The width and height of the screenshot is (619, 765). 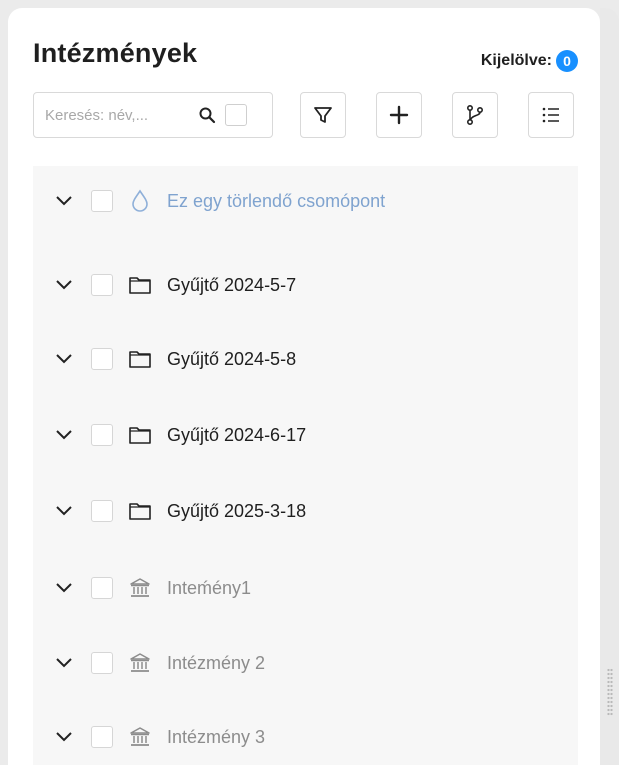 I want to click on tree-node: Ez egy törlendő csomópont, so click(x=305, y=201).